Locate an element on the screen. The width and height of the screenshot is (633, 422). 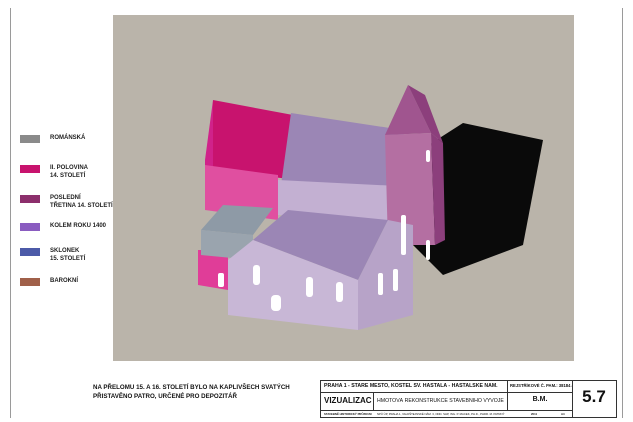
legend-item-baroque: BAROKNÍ is located at coordinates (49, 281).